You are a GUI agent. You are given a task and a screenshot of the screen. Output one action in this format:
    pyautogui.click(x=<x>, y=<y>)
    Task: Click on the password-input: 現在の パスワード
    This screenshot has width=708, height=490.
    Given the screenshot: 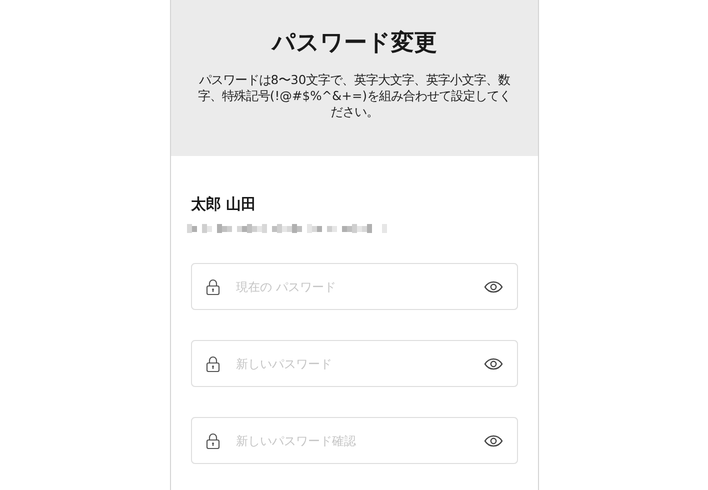 What is the action you would take?
    pyautogui.click(x=359, y=286)
    